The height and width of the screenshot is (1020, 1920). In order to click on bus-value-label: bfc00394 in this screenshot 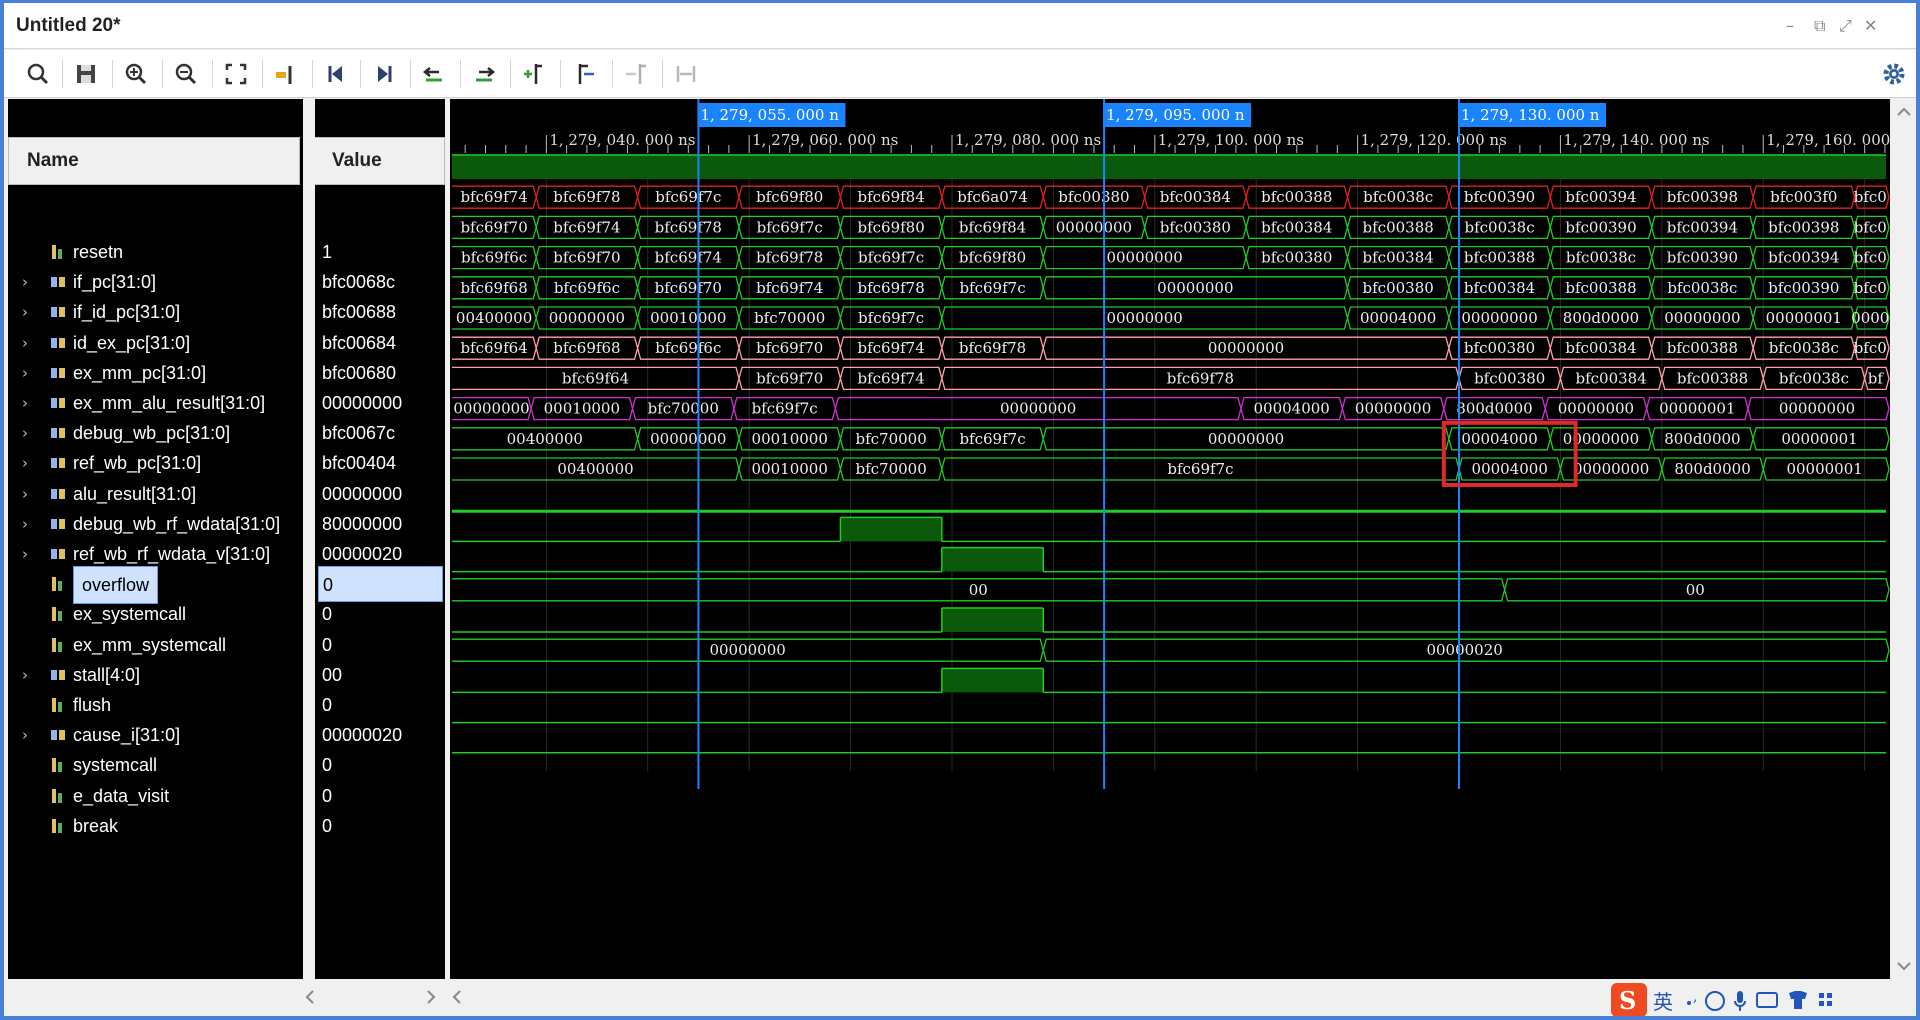, I will do `click(1702, 227)`.